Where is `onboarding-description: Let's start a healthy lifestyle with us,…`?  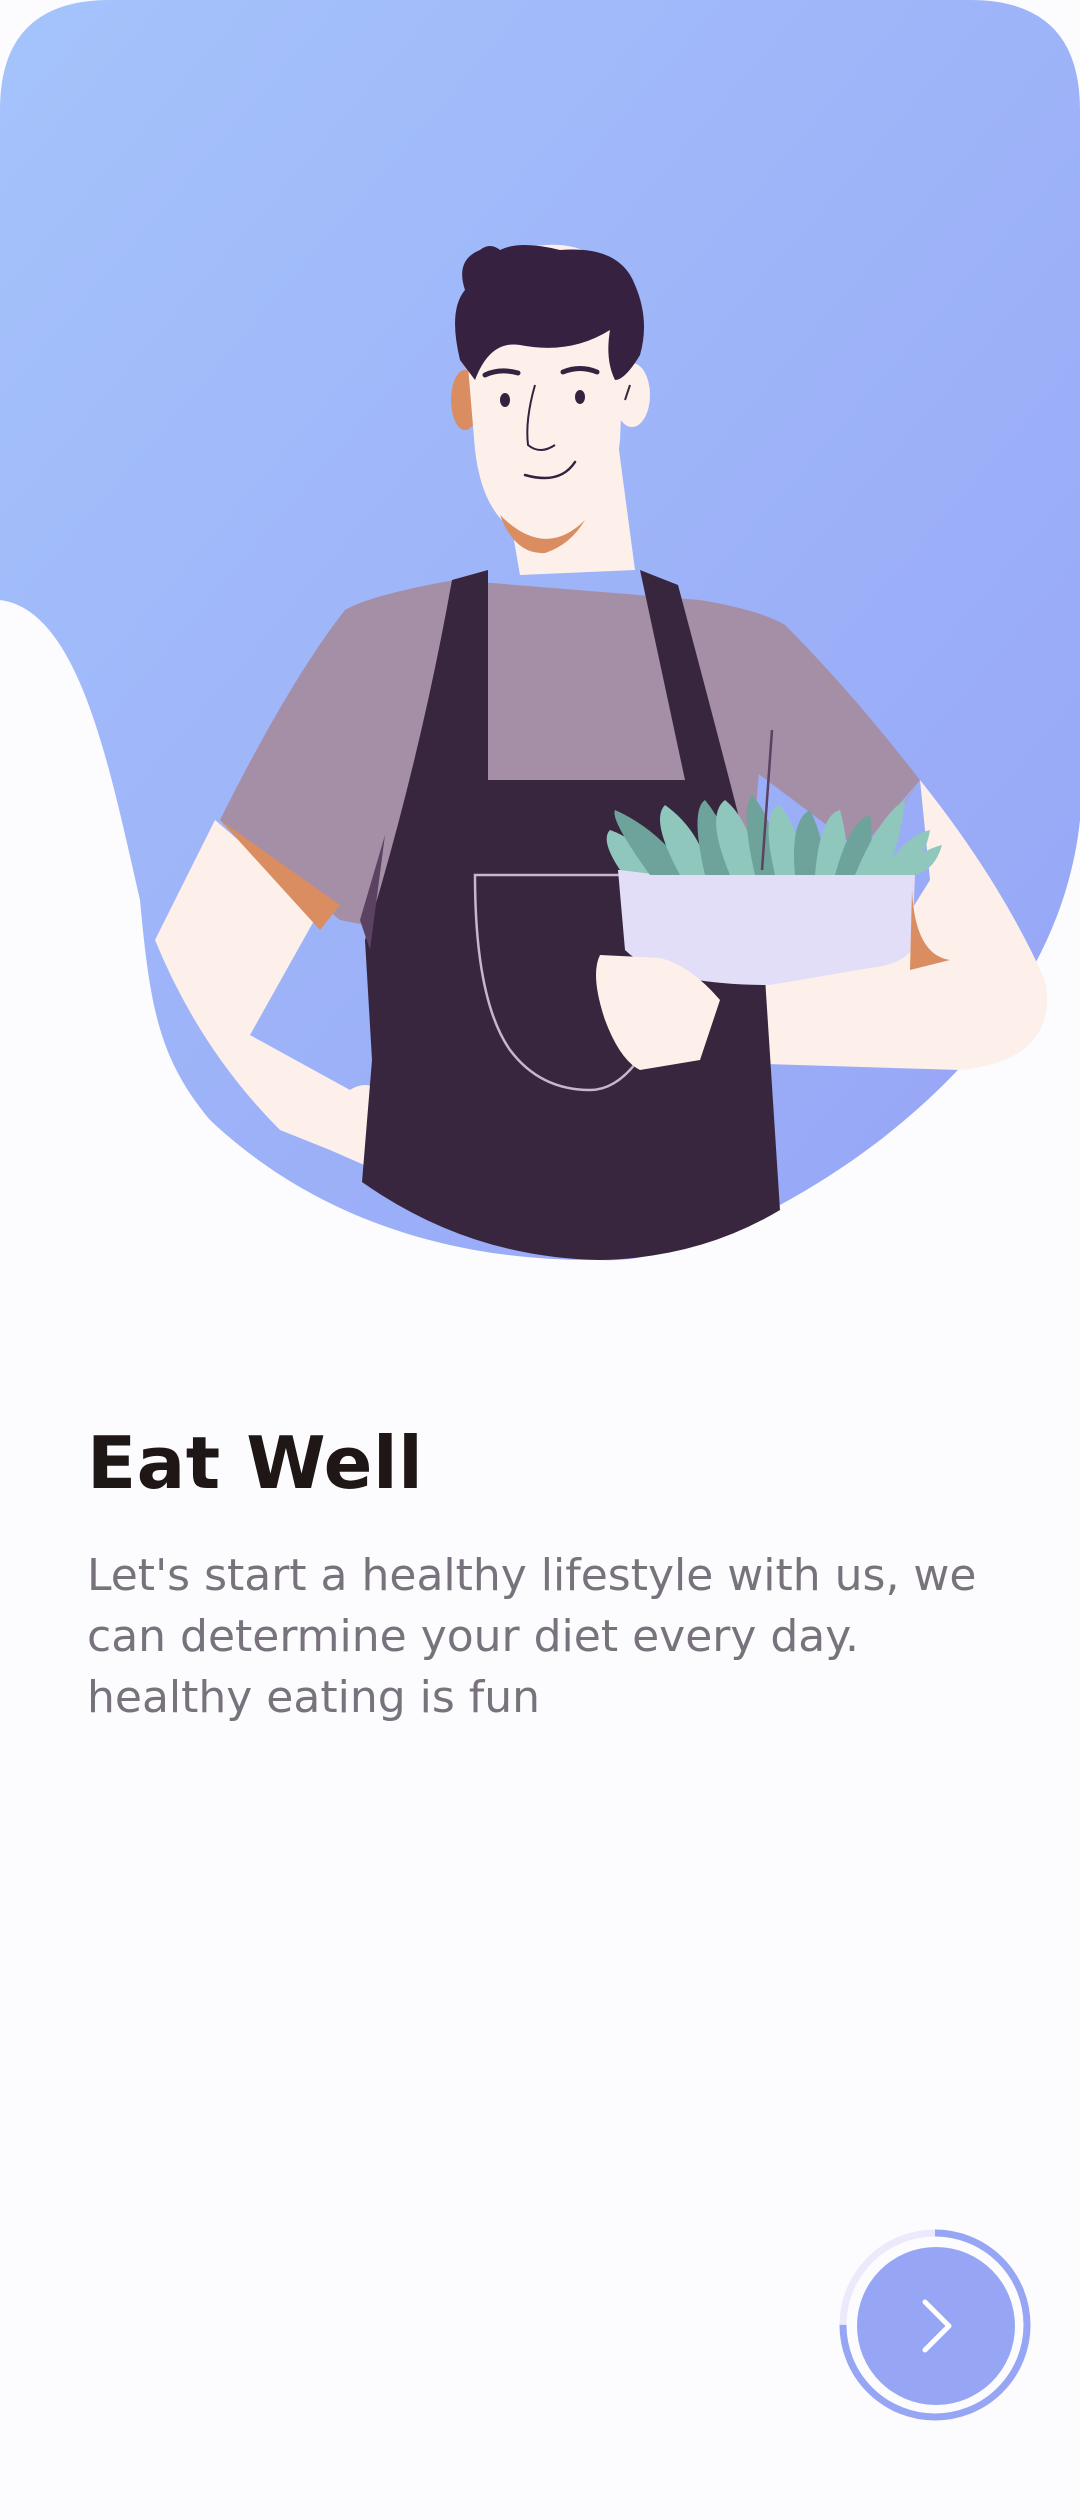 onboarding-description: Let's start a healthy lifestyle with us,… is located at coordinates (532, 1636).